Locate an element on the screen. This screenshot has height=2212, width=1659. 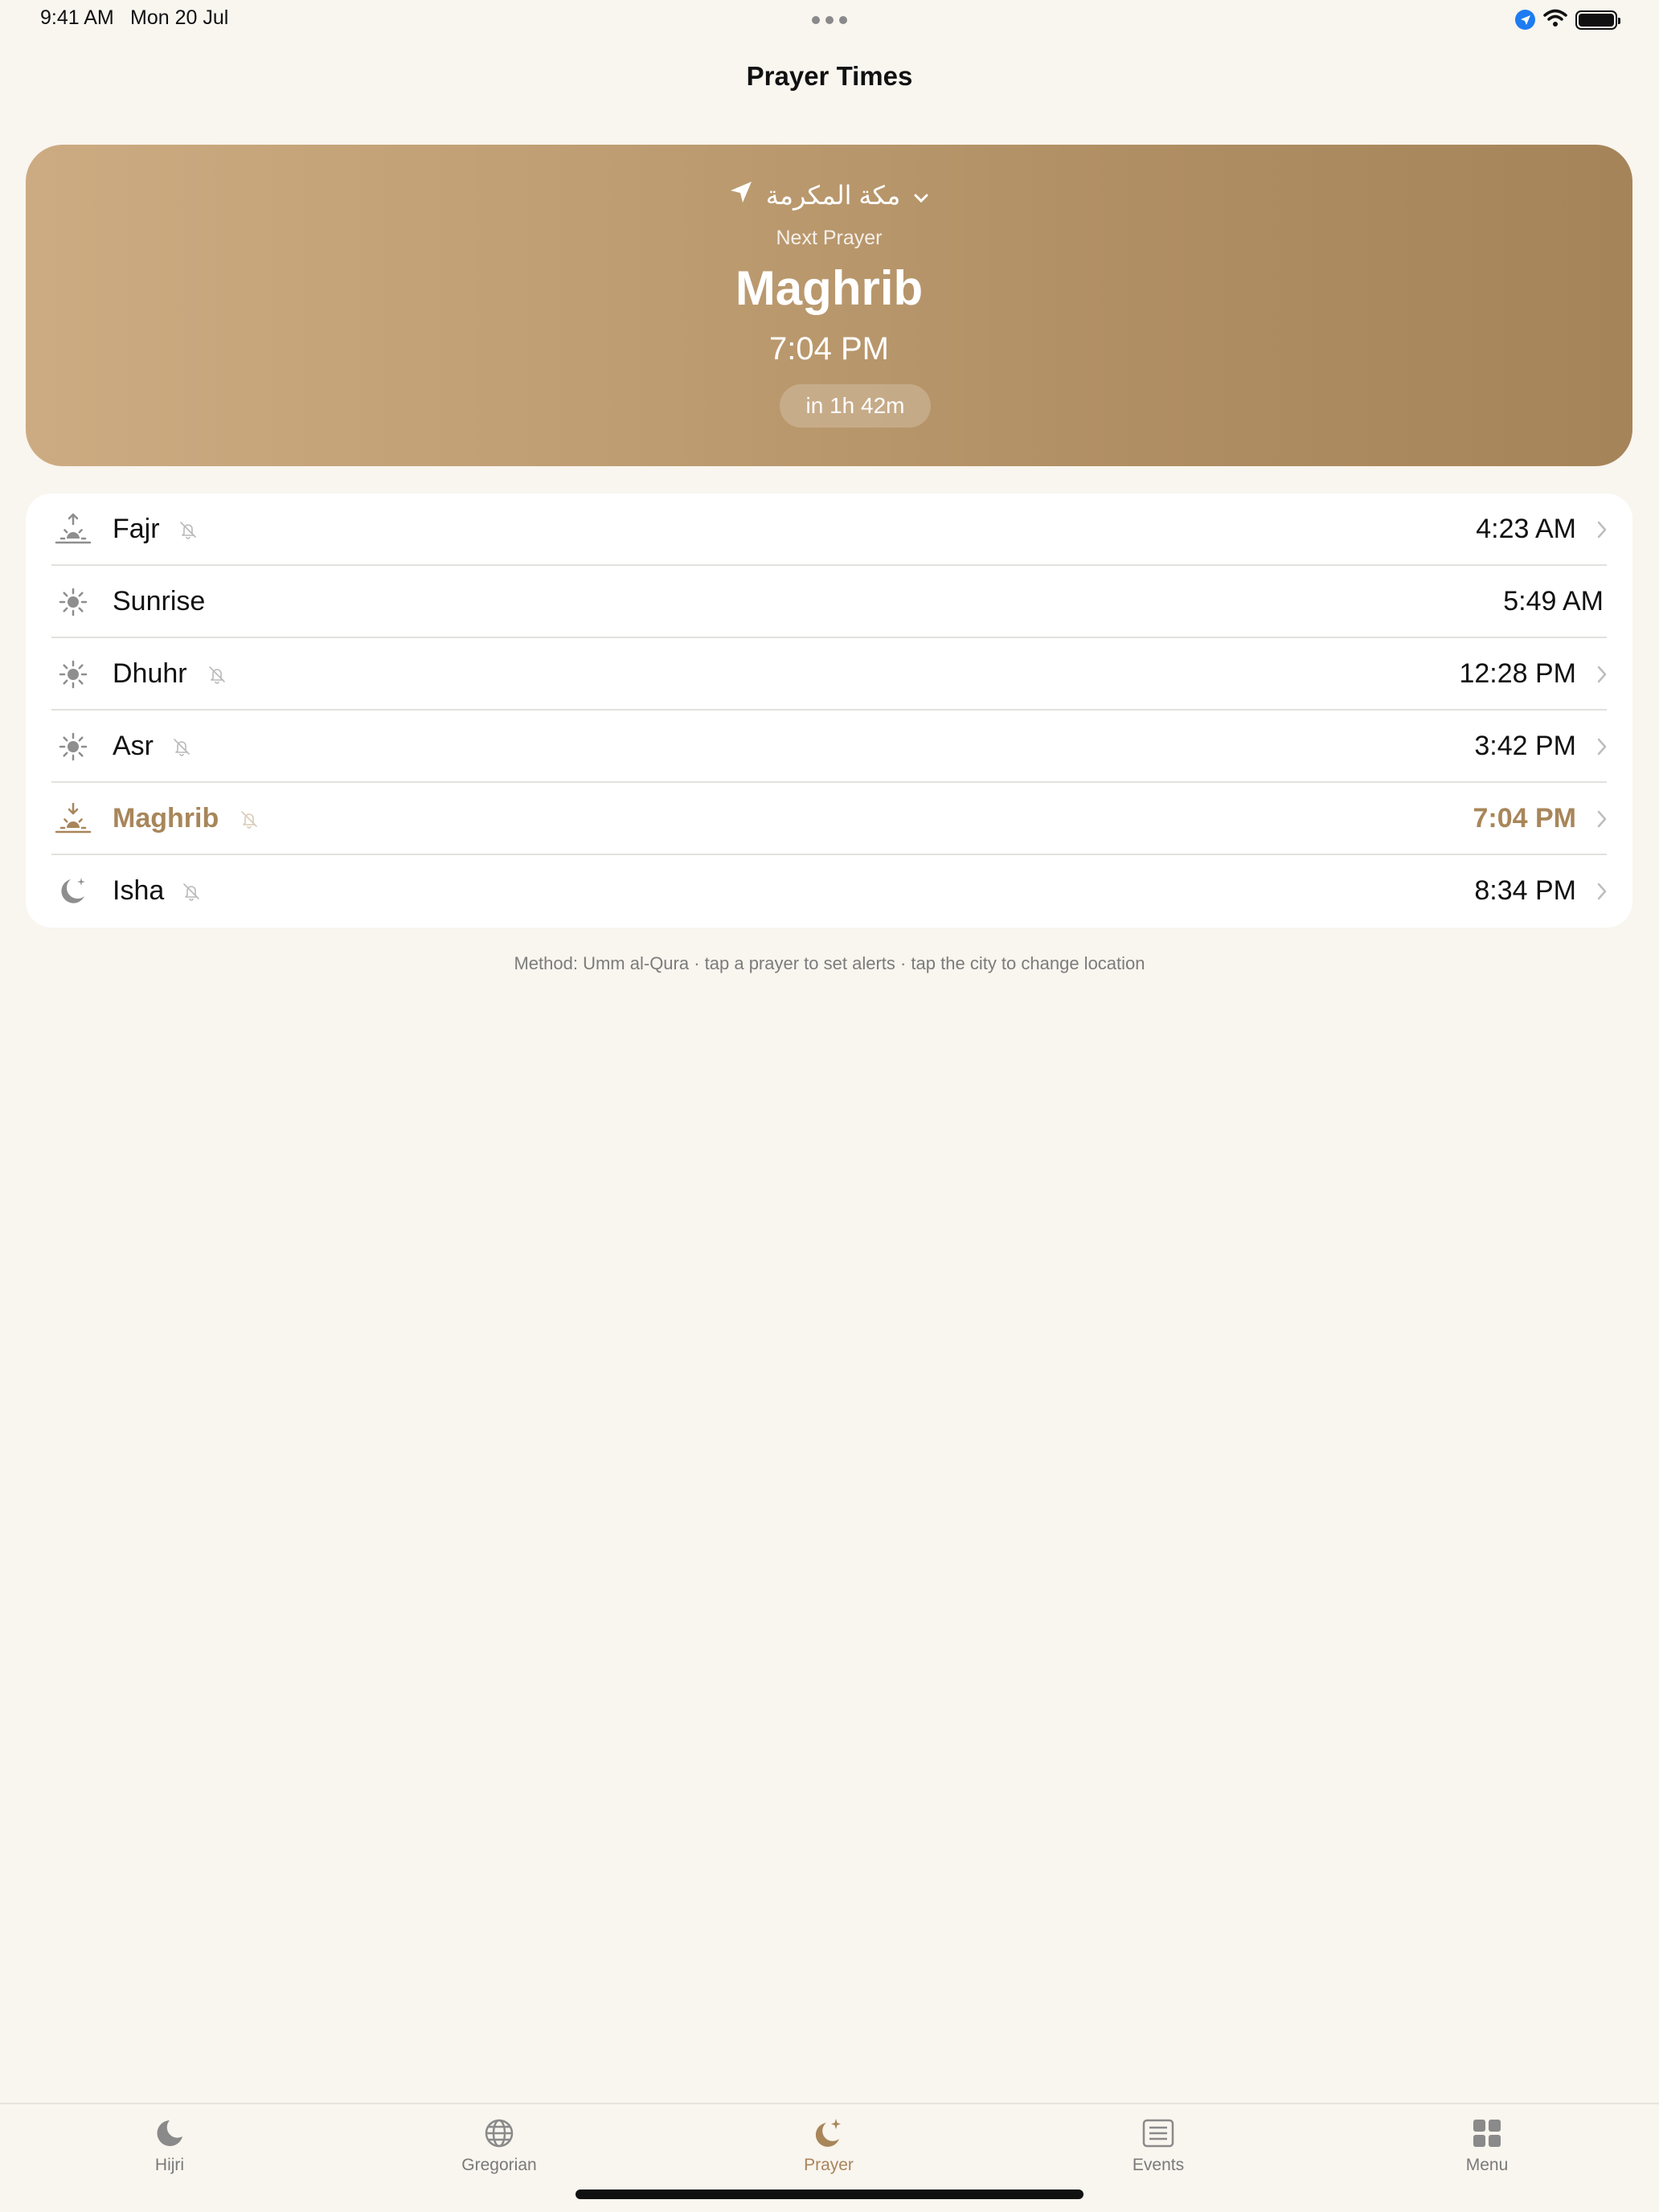
prayer-time: 4:23 AM is located at coordinates (1526, 529).